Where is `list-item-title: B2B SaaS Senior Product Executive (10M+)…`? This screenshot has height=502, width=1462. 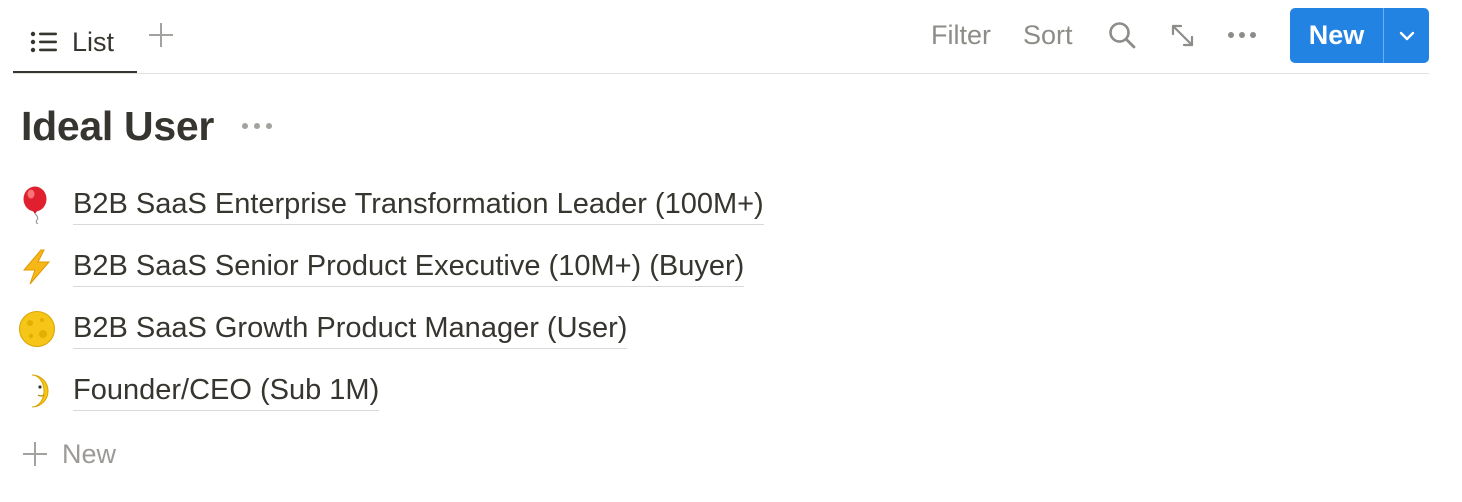
list-item-title: B2B SaaS Senior Product Executive (10M+)… is located at coordinates (409, 267).